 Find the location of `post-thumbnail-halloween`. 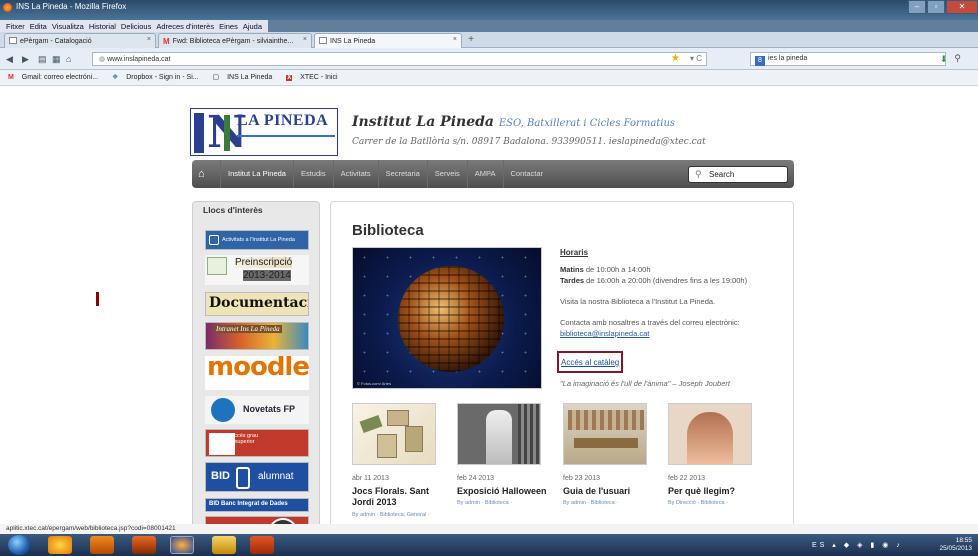

post-thumbnail-halloween is located at coordinates (499, 434).